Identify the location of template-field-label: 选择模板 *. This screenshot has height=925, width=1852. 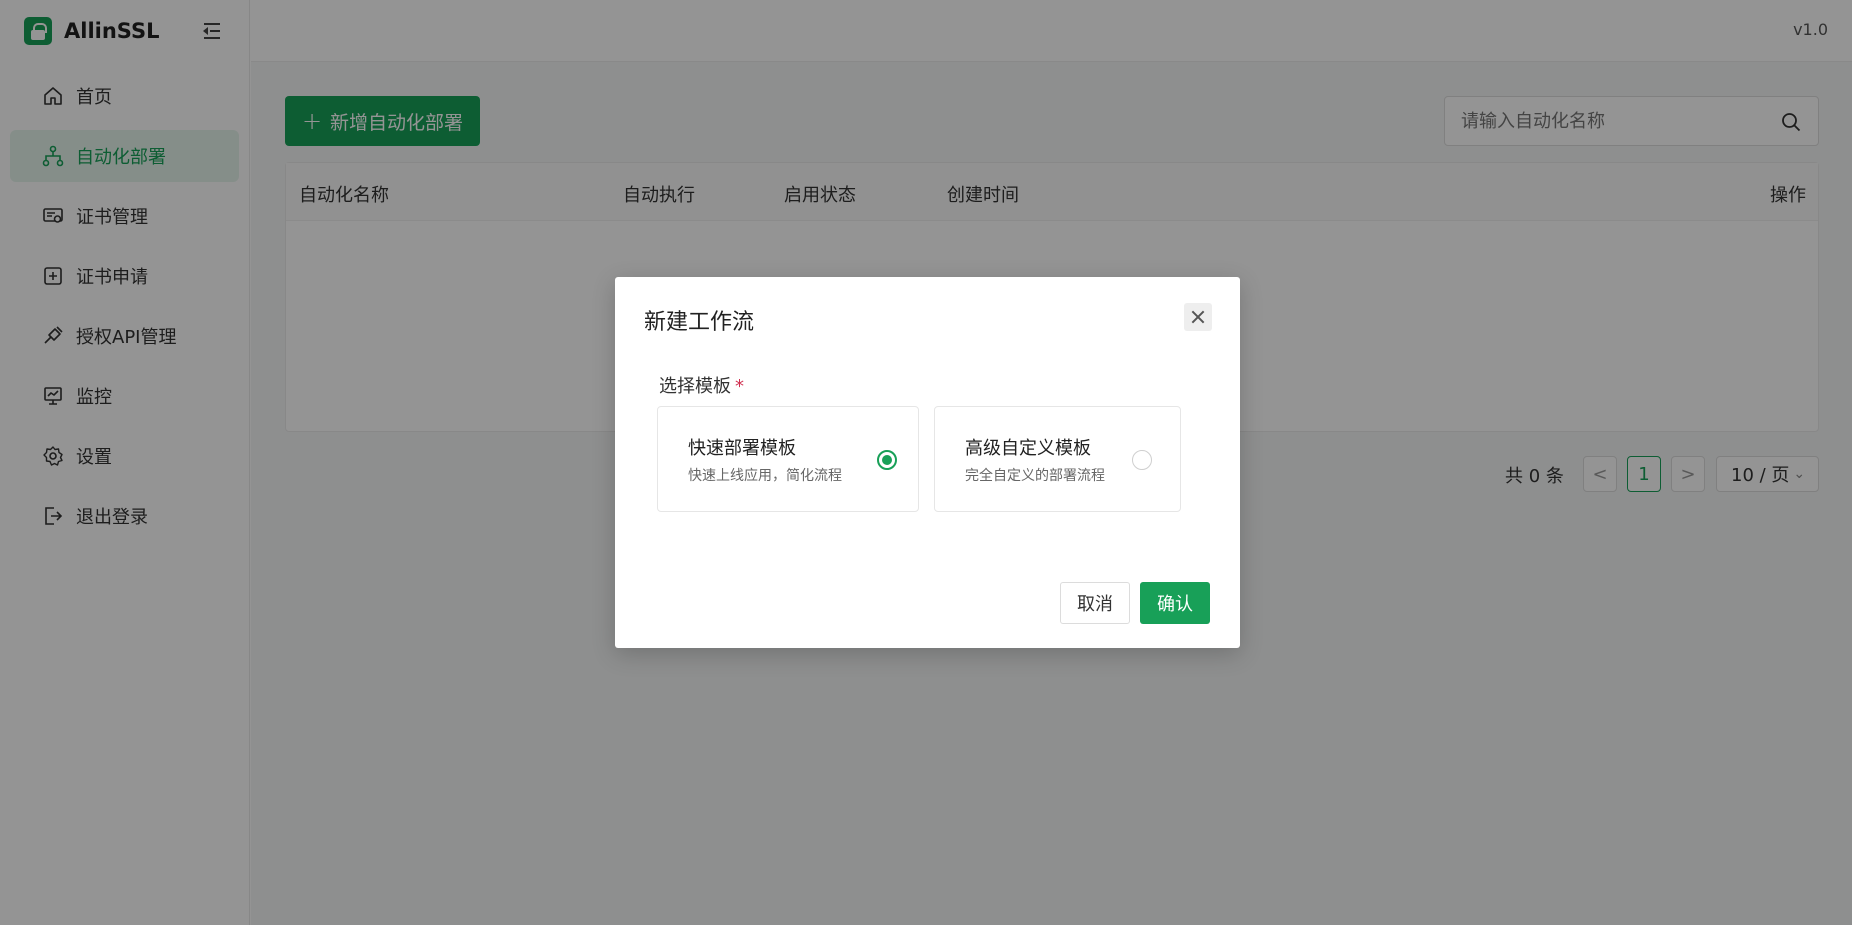
(701, 385).